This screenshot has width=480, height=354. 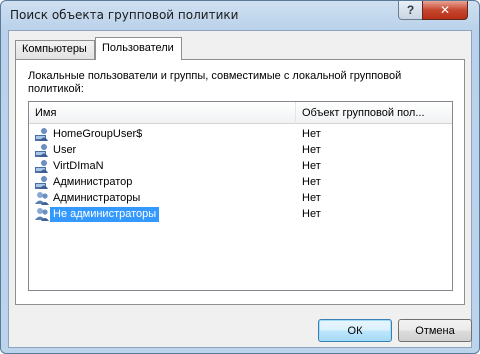 What do you see at coordinates (93, 182) in the screenshot?
I see `row-name: Администратор` at bounding box center [93, 182].